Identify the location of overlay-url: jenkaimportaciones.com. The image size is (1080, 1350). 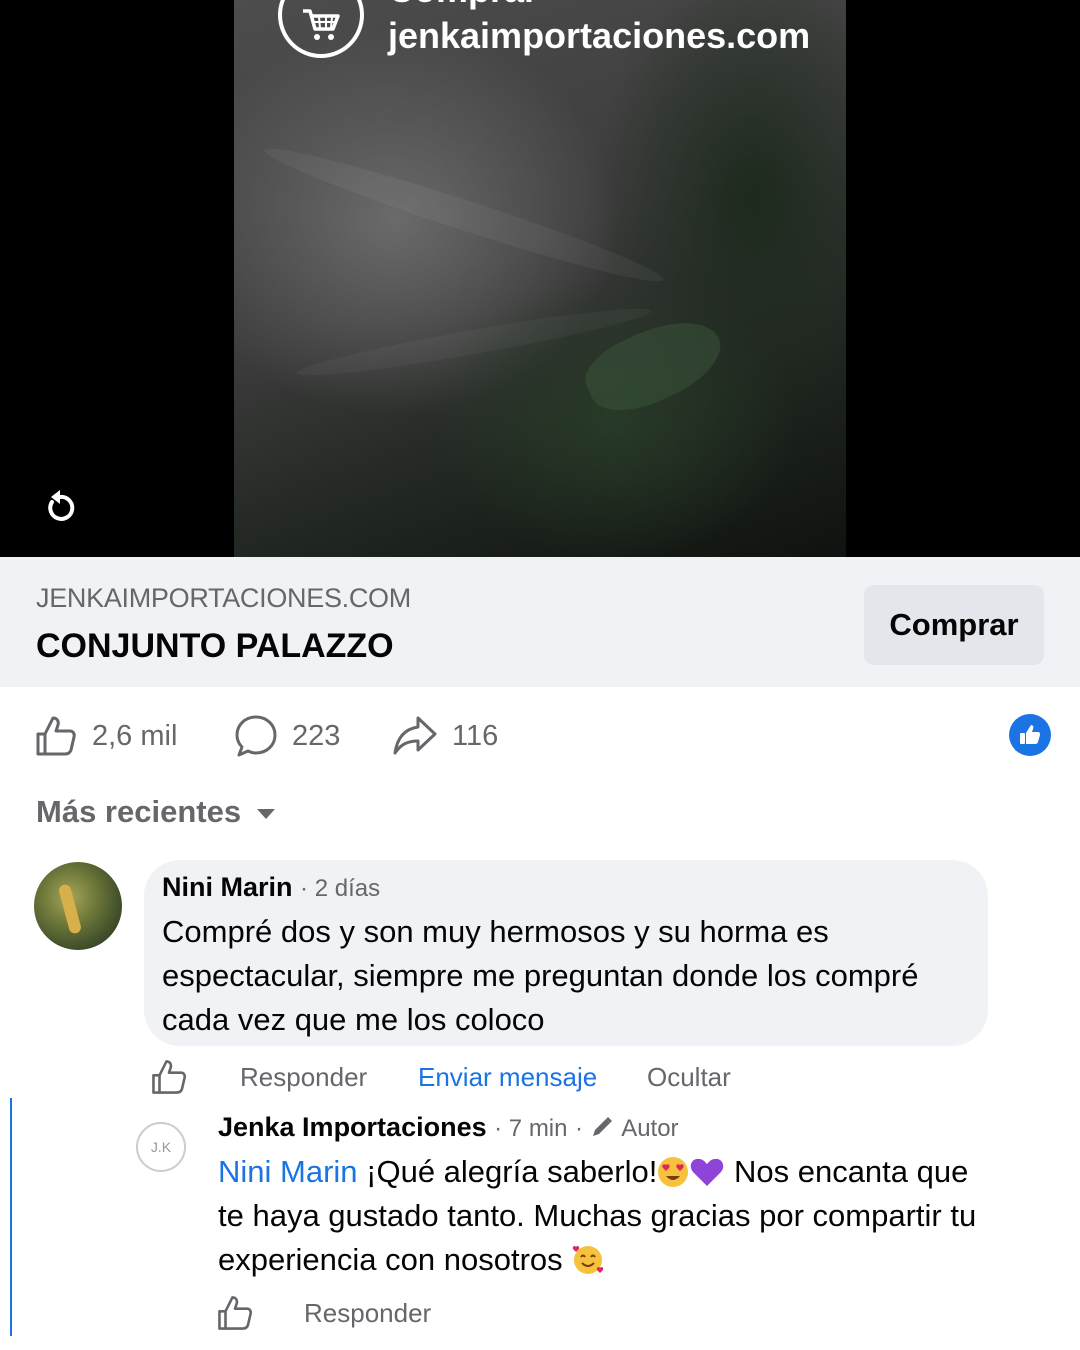
(599, 35).